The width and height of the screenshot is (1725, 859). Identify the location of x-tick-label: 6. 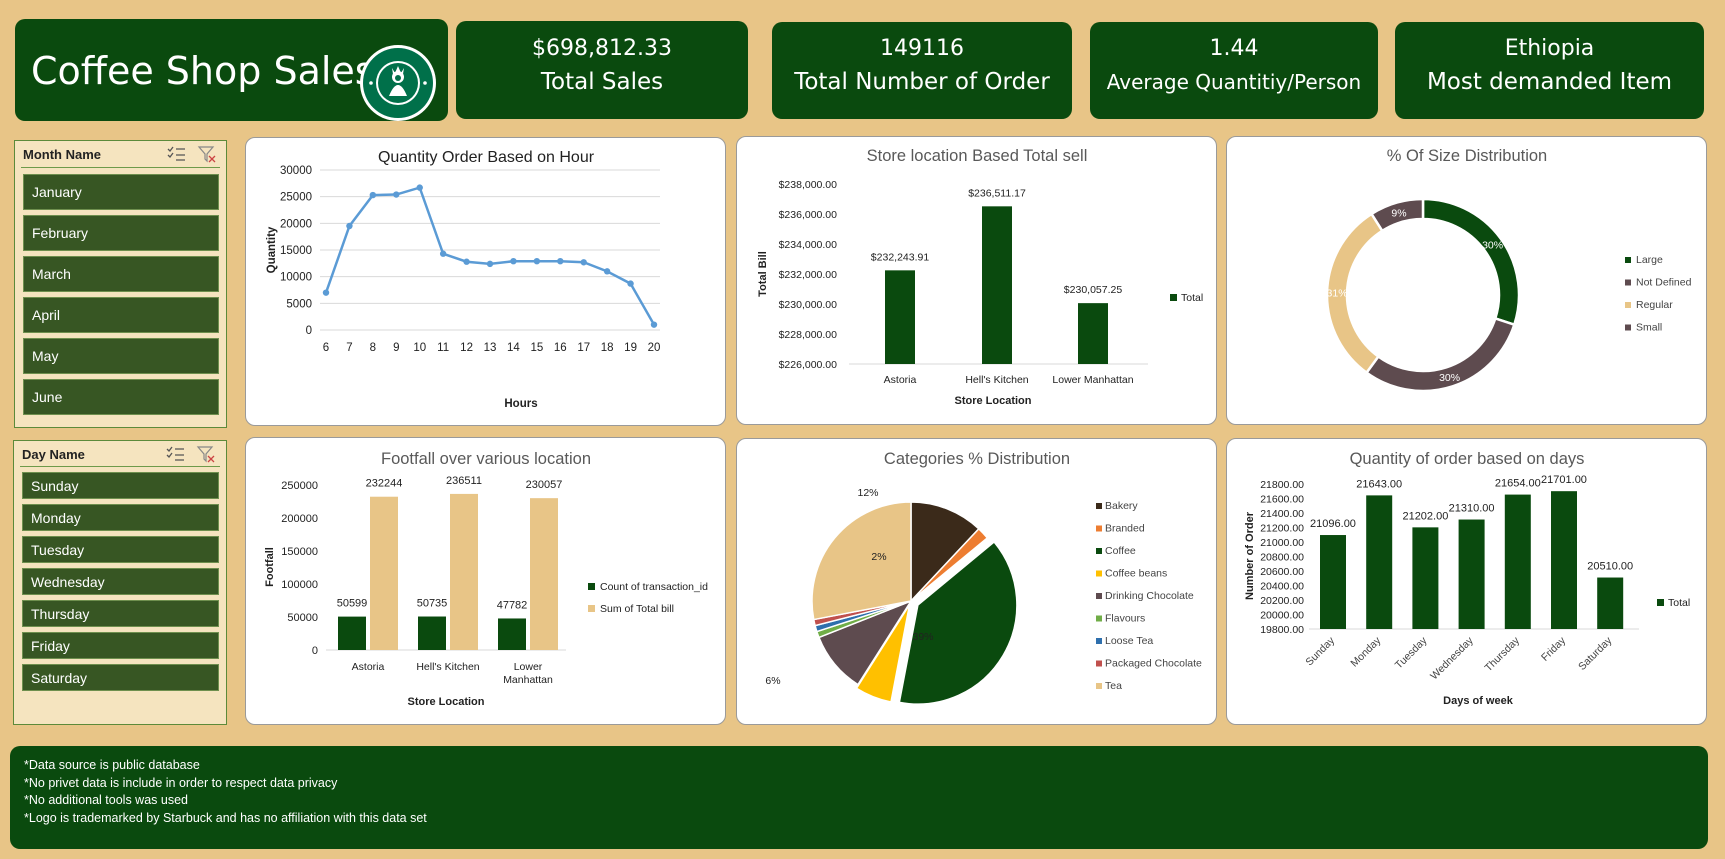
(326, 348).